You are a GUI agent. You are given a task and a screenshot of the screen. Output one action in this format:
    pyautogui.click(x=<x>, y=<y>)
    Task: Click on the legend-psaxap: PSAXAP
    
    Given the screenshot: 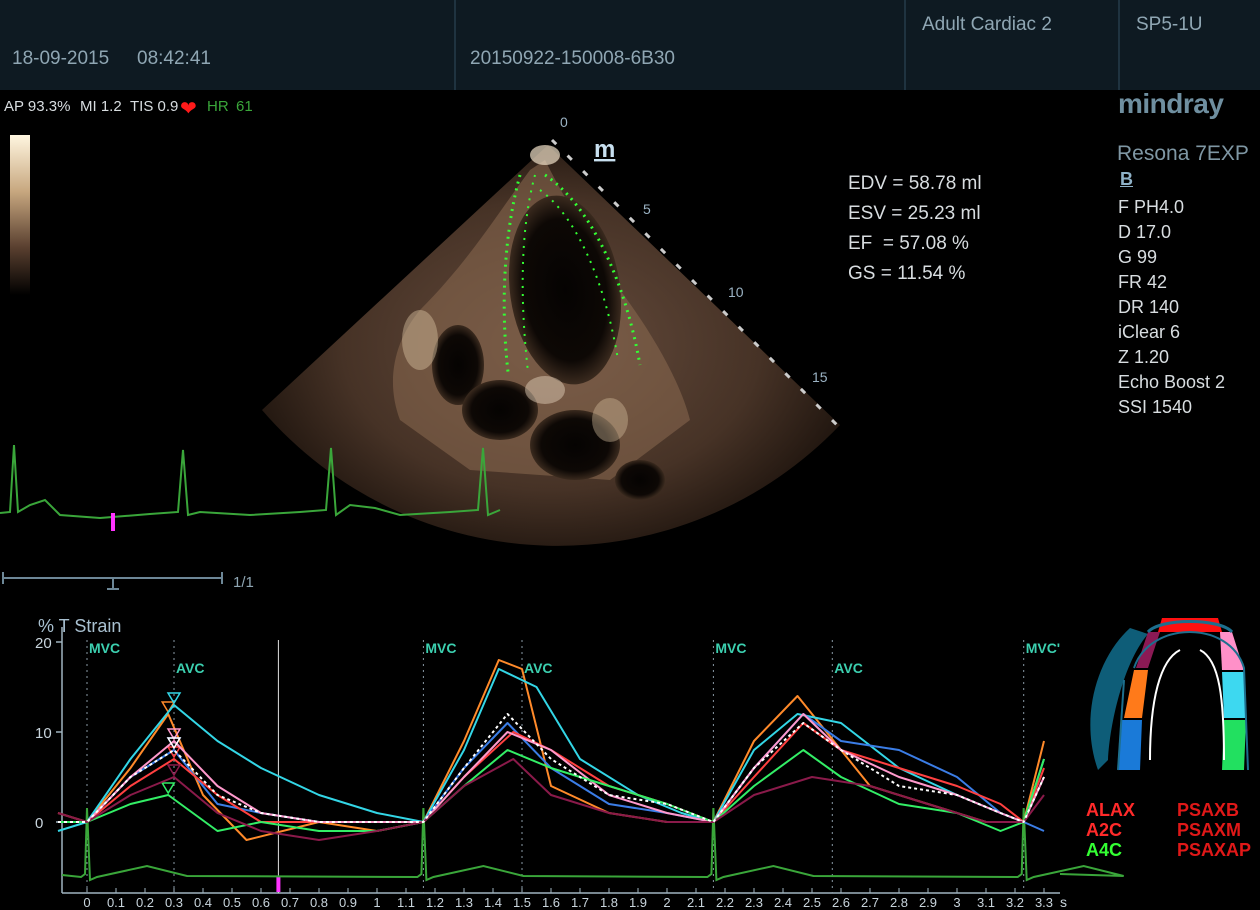 What is the action you would take?
    pyautogui.click(x=1214, y=850)
    